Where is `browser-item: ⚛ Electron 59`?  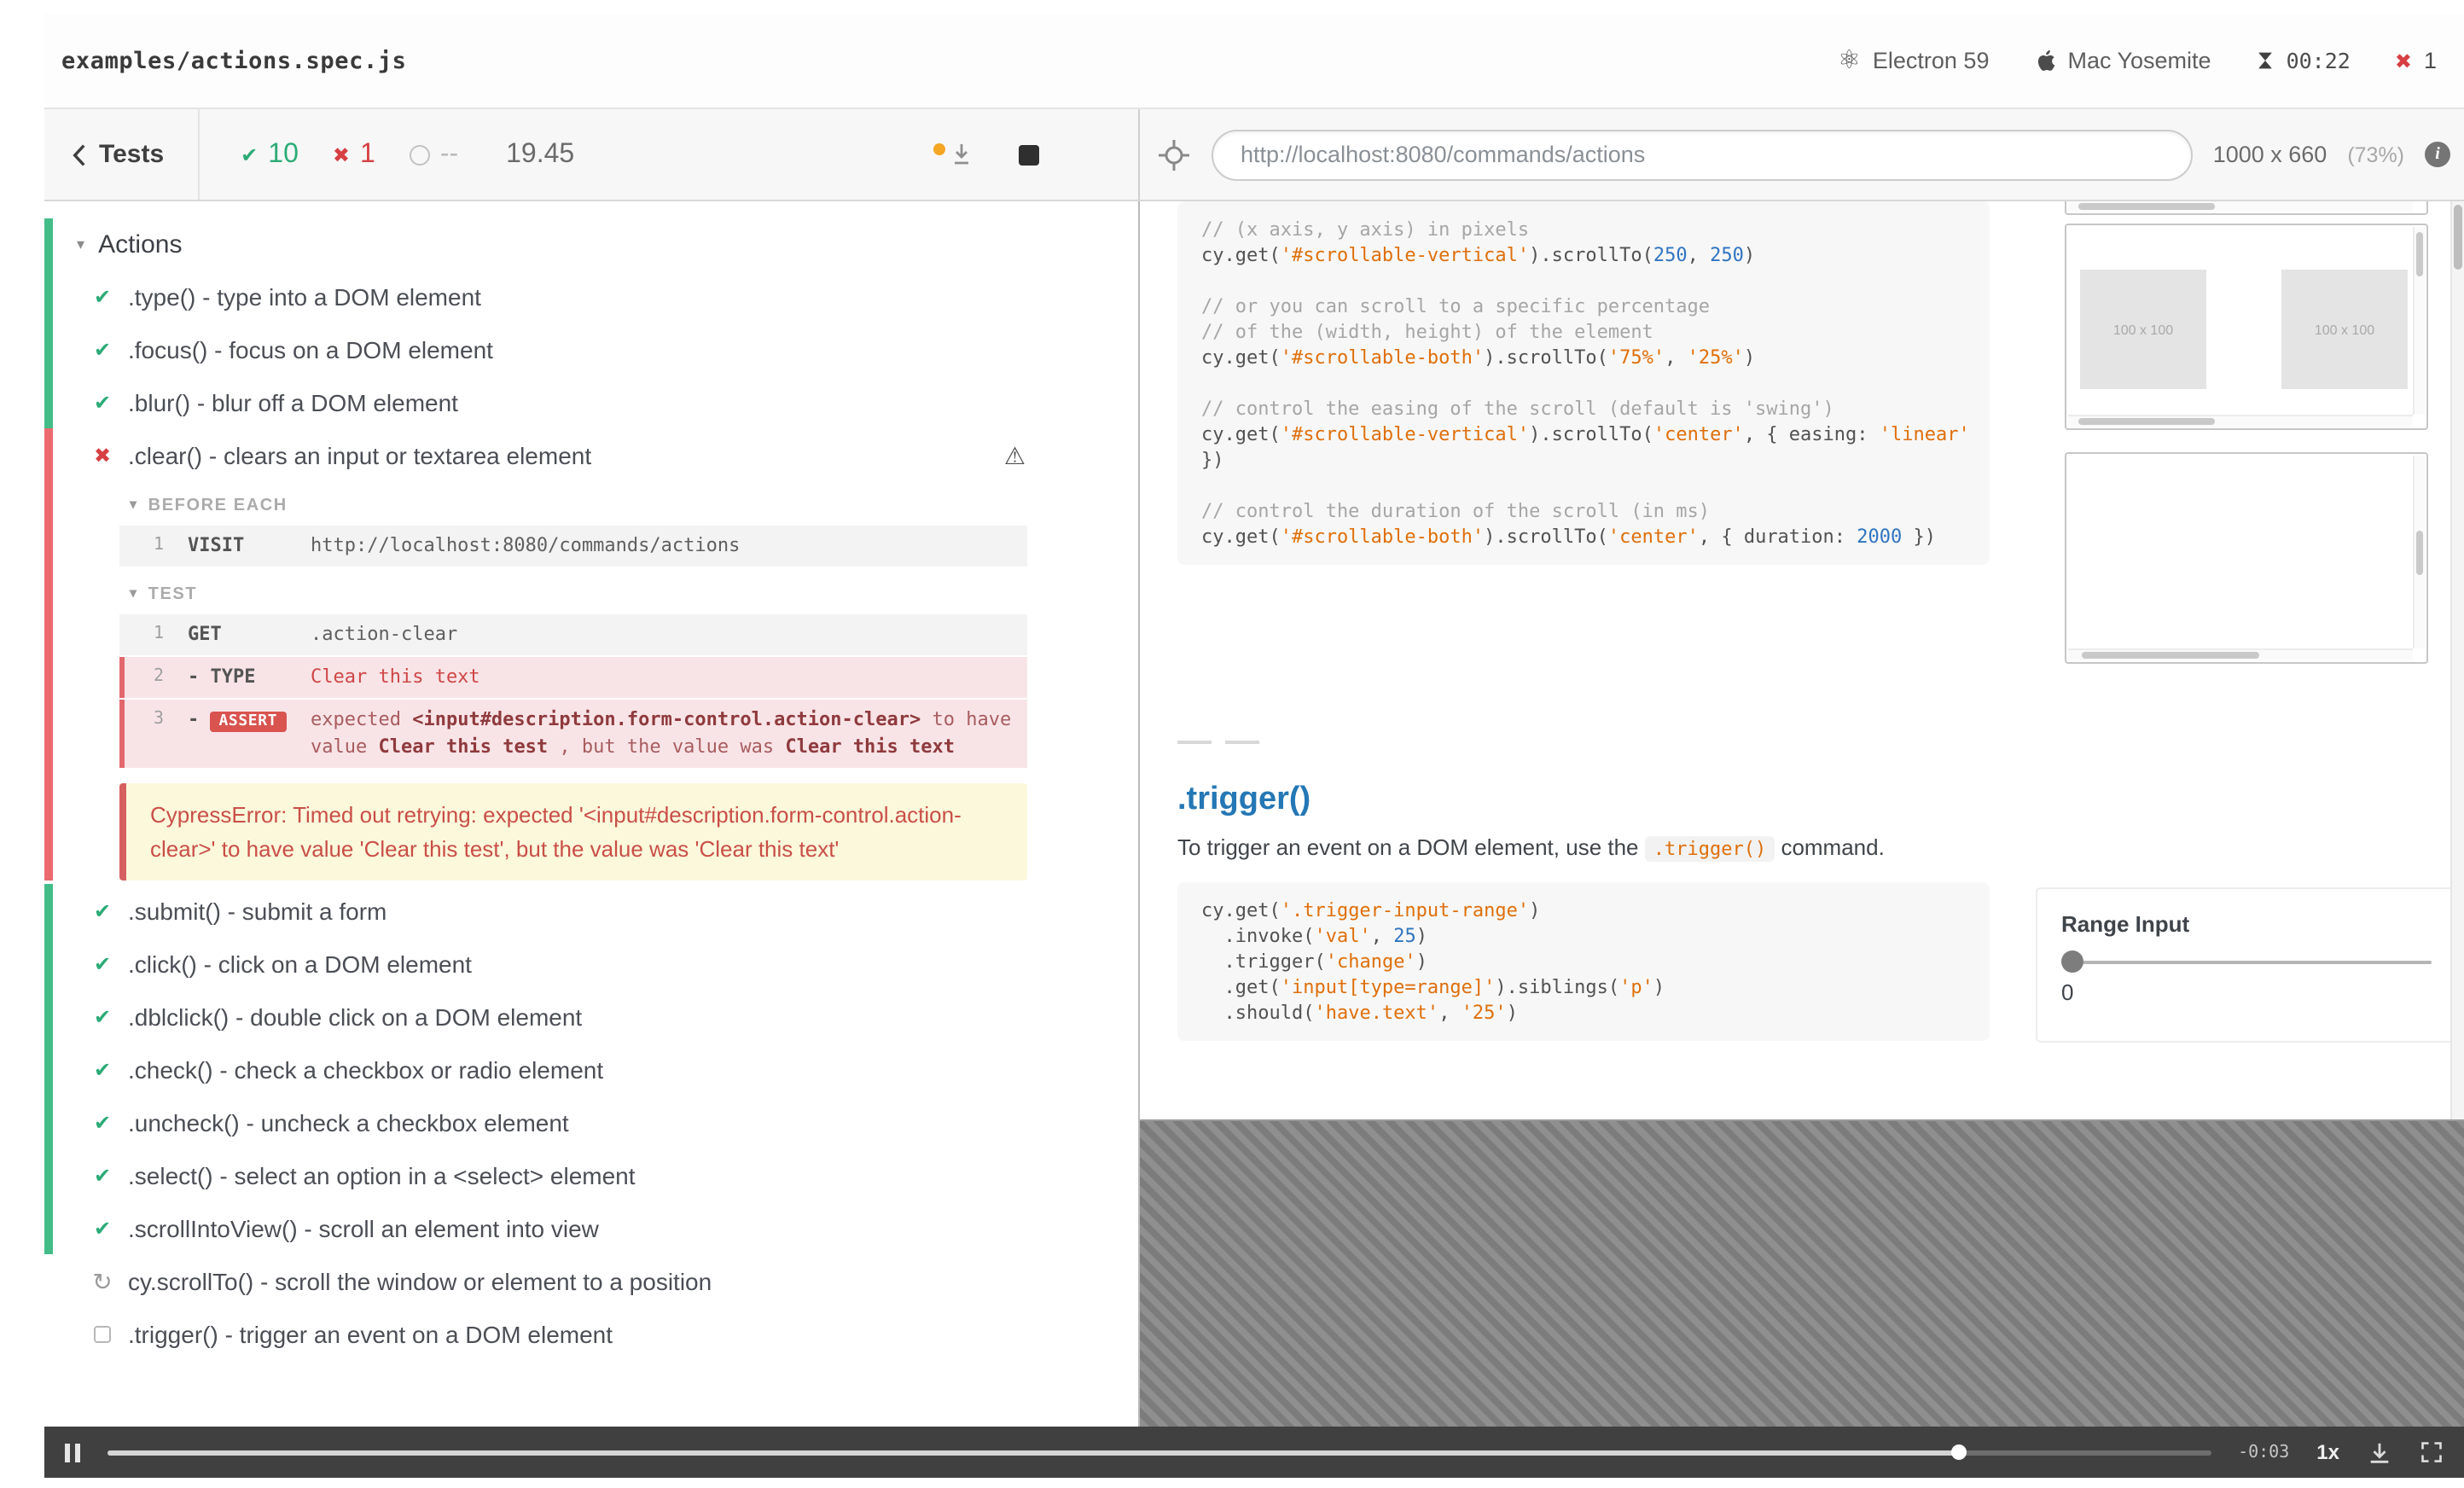
browser-item: ⚛ Electron 59 is located at coordinates (1914, 60).